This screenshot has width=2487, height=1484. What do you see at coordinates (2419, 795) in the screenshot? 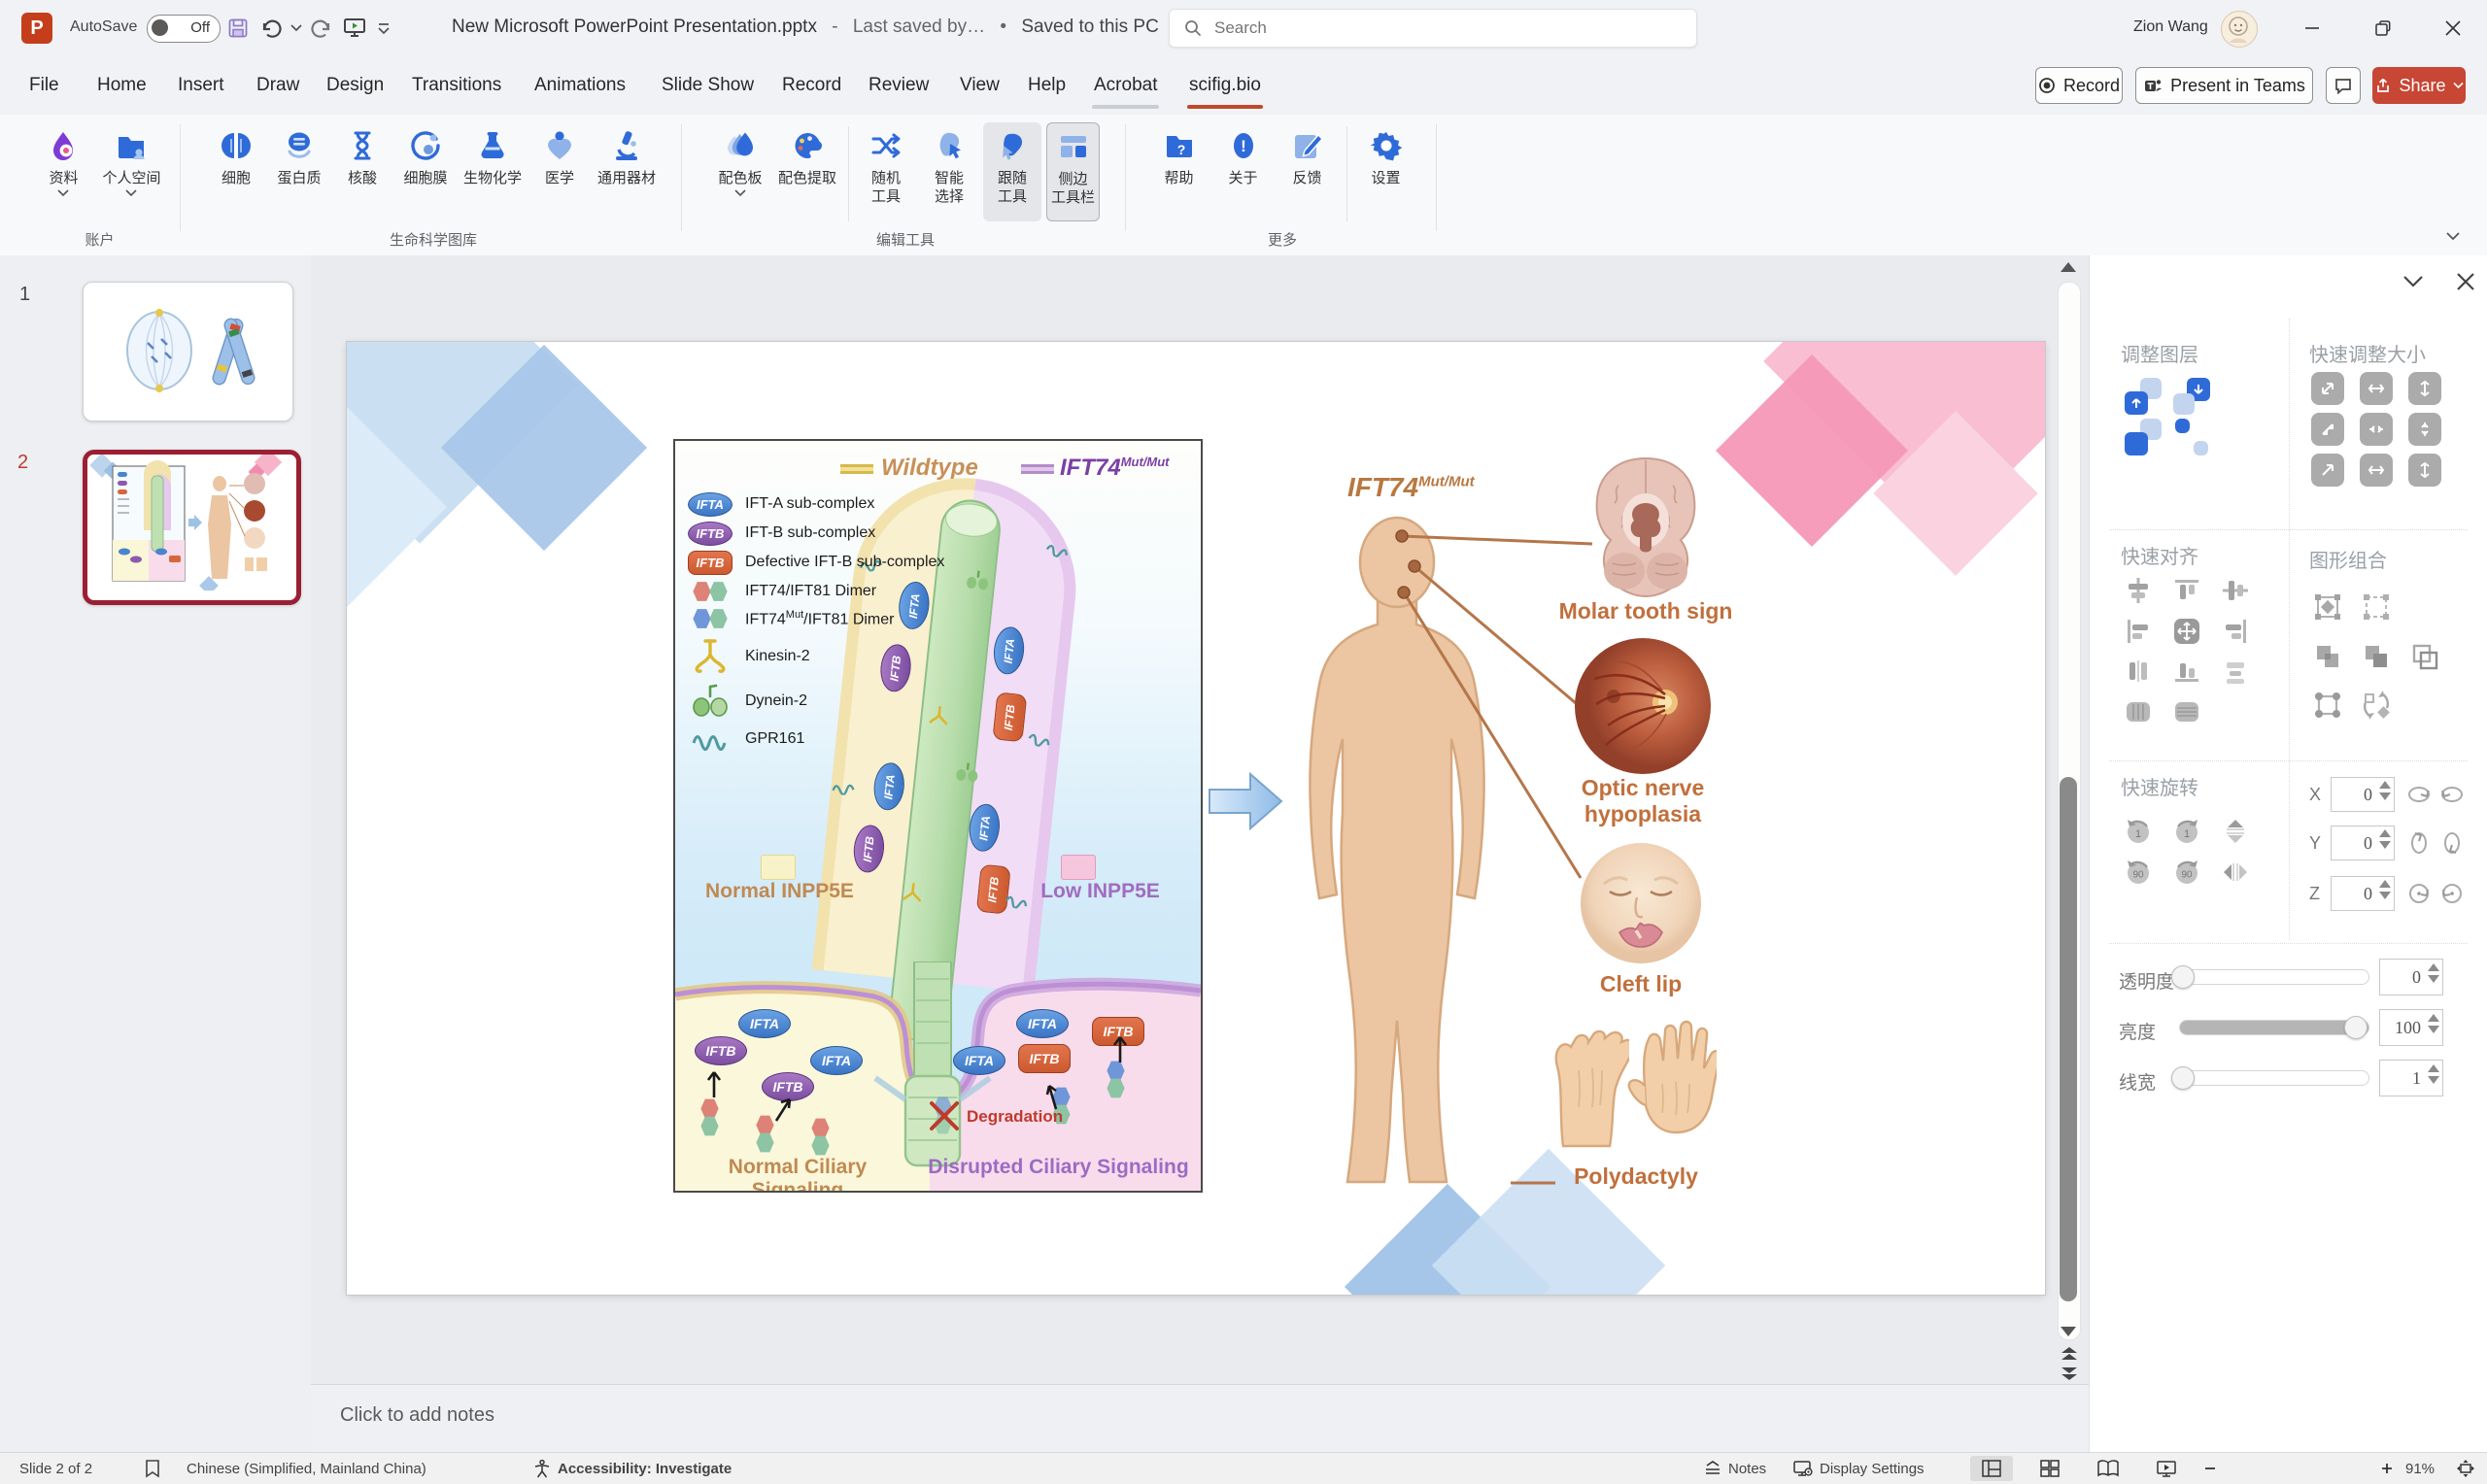
I see `rotate-x-cw-button` at bounding box center [2419, 795].